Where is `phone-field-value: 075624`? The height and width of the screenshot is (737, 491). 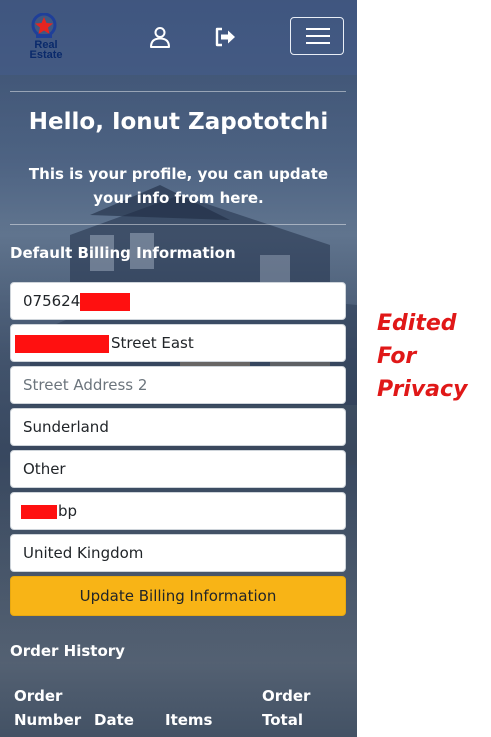
phone-field-value: 075624 is located at coordinates (52, 301).